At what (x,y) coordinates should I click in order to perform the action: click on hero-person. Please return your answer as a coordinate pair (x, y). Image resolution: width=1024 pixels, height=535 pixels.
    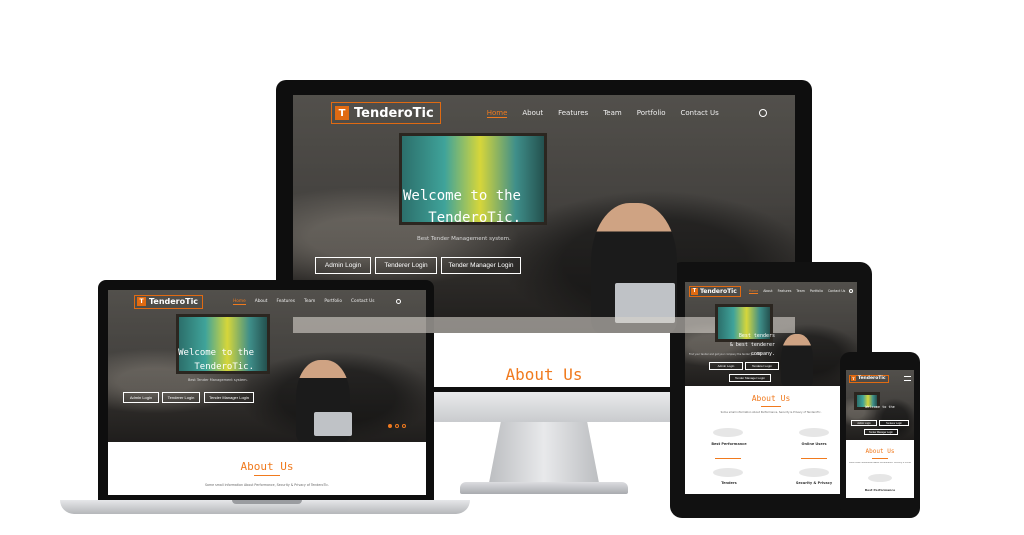
    Looking at the image, I should click on (797, 360).